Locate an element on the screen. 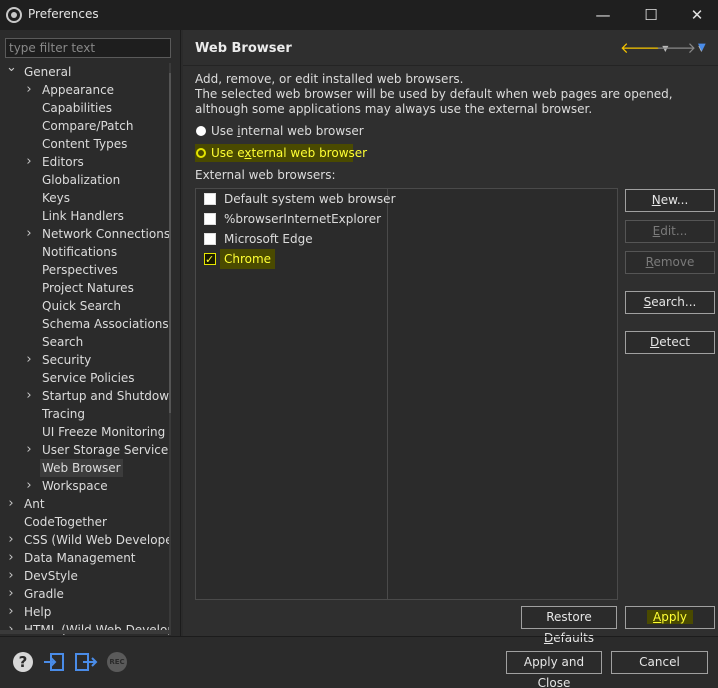  tree-item-label: General is located at coordinates (48, 72).